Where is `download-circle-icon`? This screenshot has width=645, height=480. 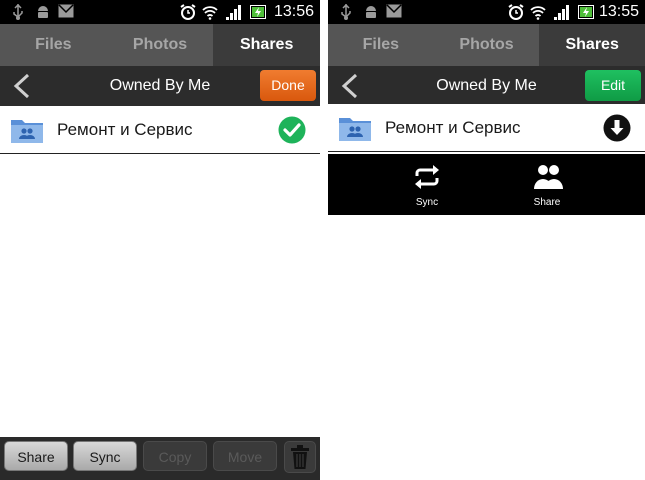 download-circle-icon is located at coordinates (617, 128).